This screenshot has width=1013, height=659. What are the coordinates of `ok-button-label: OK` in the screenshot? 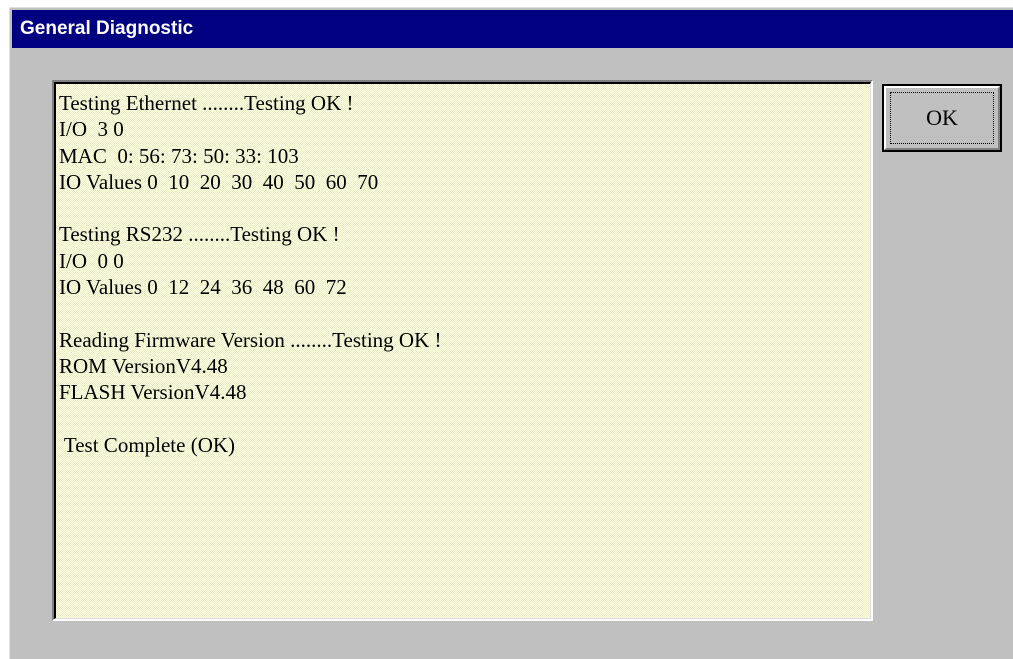 It's located at (942, 117).